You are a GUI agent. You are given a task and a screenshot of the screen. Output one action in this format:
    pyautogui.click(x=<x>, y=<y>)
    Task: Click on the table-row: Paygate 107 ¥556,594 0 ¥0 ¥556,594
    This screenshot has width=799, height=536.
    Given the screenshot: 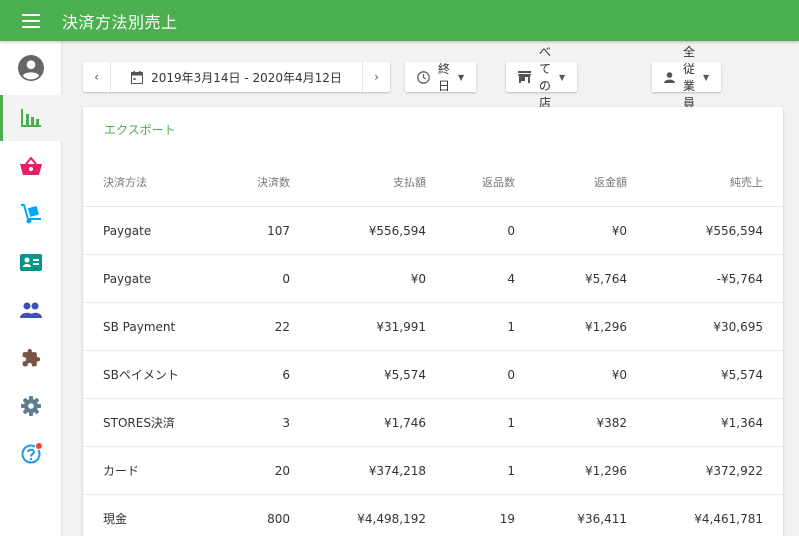 What is the action you would take?
    pyautogui.click(x=433, y=231)
    